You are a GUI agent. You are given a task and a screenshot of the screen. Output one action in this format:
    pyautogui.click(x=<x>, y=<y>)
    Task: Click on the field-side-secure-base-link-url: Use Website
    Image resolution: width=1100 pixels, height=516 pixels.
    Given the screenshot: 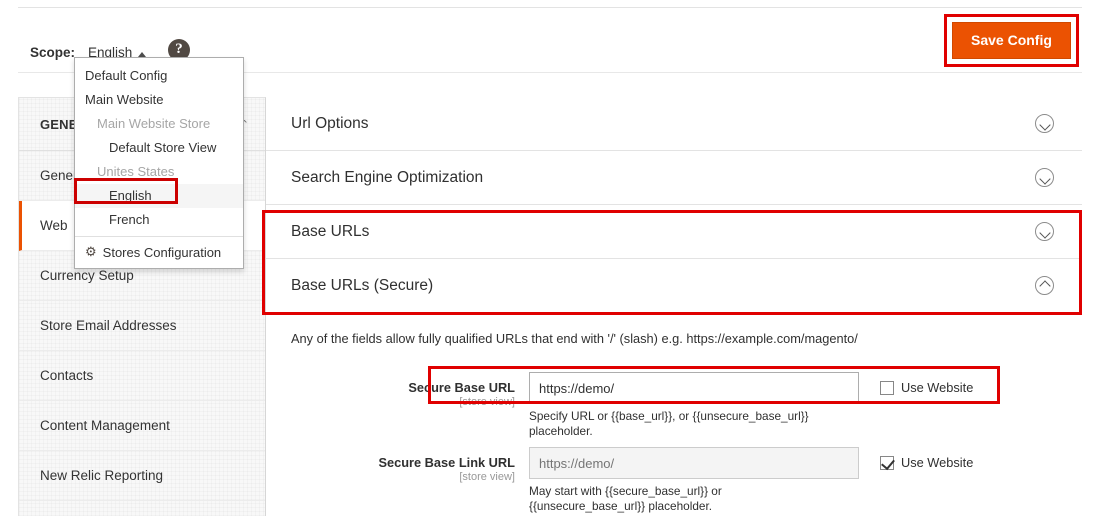 What is the action you would take?
    pyautogui.click(x=916, y=458)
    